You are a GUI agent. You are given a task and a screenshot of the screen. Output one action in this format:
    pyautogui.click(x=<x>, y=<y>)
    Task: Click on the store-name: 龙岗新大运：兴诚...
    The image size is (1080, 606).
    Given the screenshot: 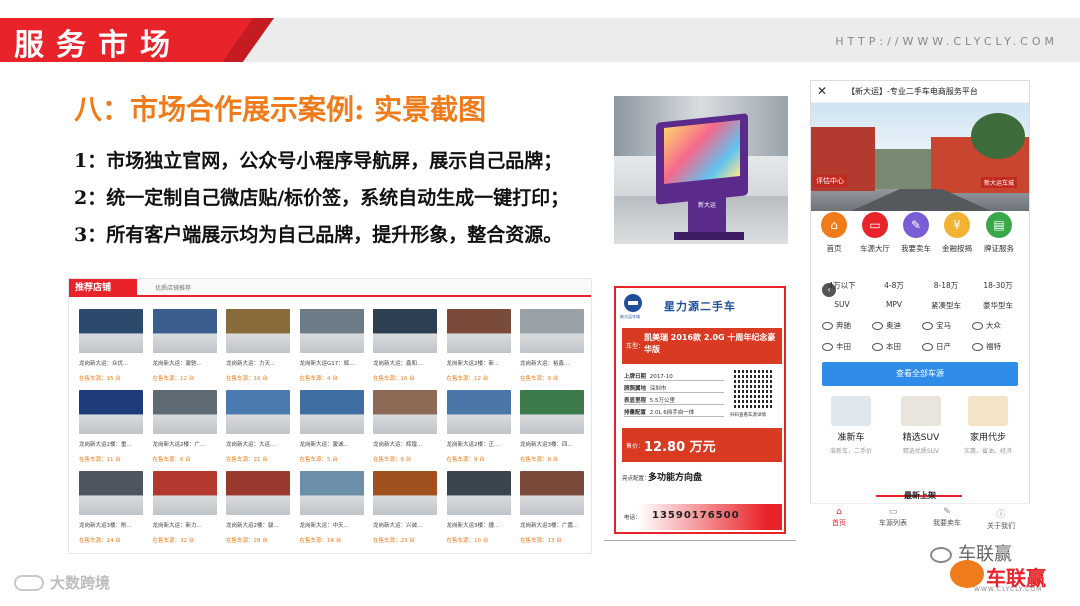 What is the action you would take?
    pyautogui.click(x=406, y=525)
    